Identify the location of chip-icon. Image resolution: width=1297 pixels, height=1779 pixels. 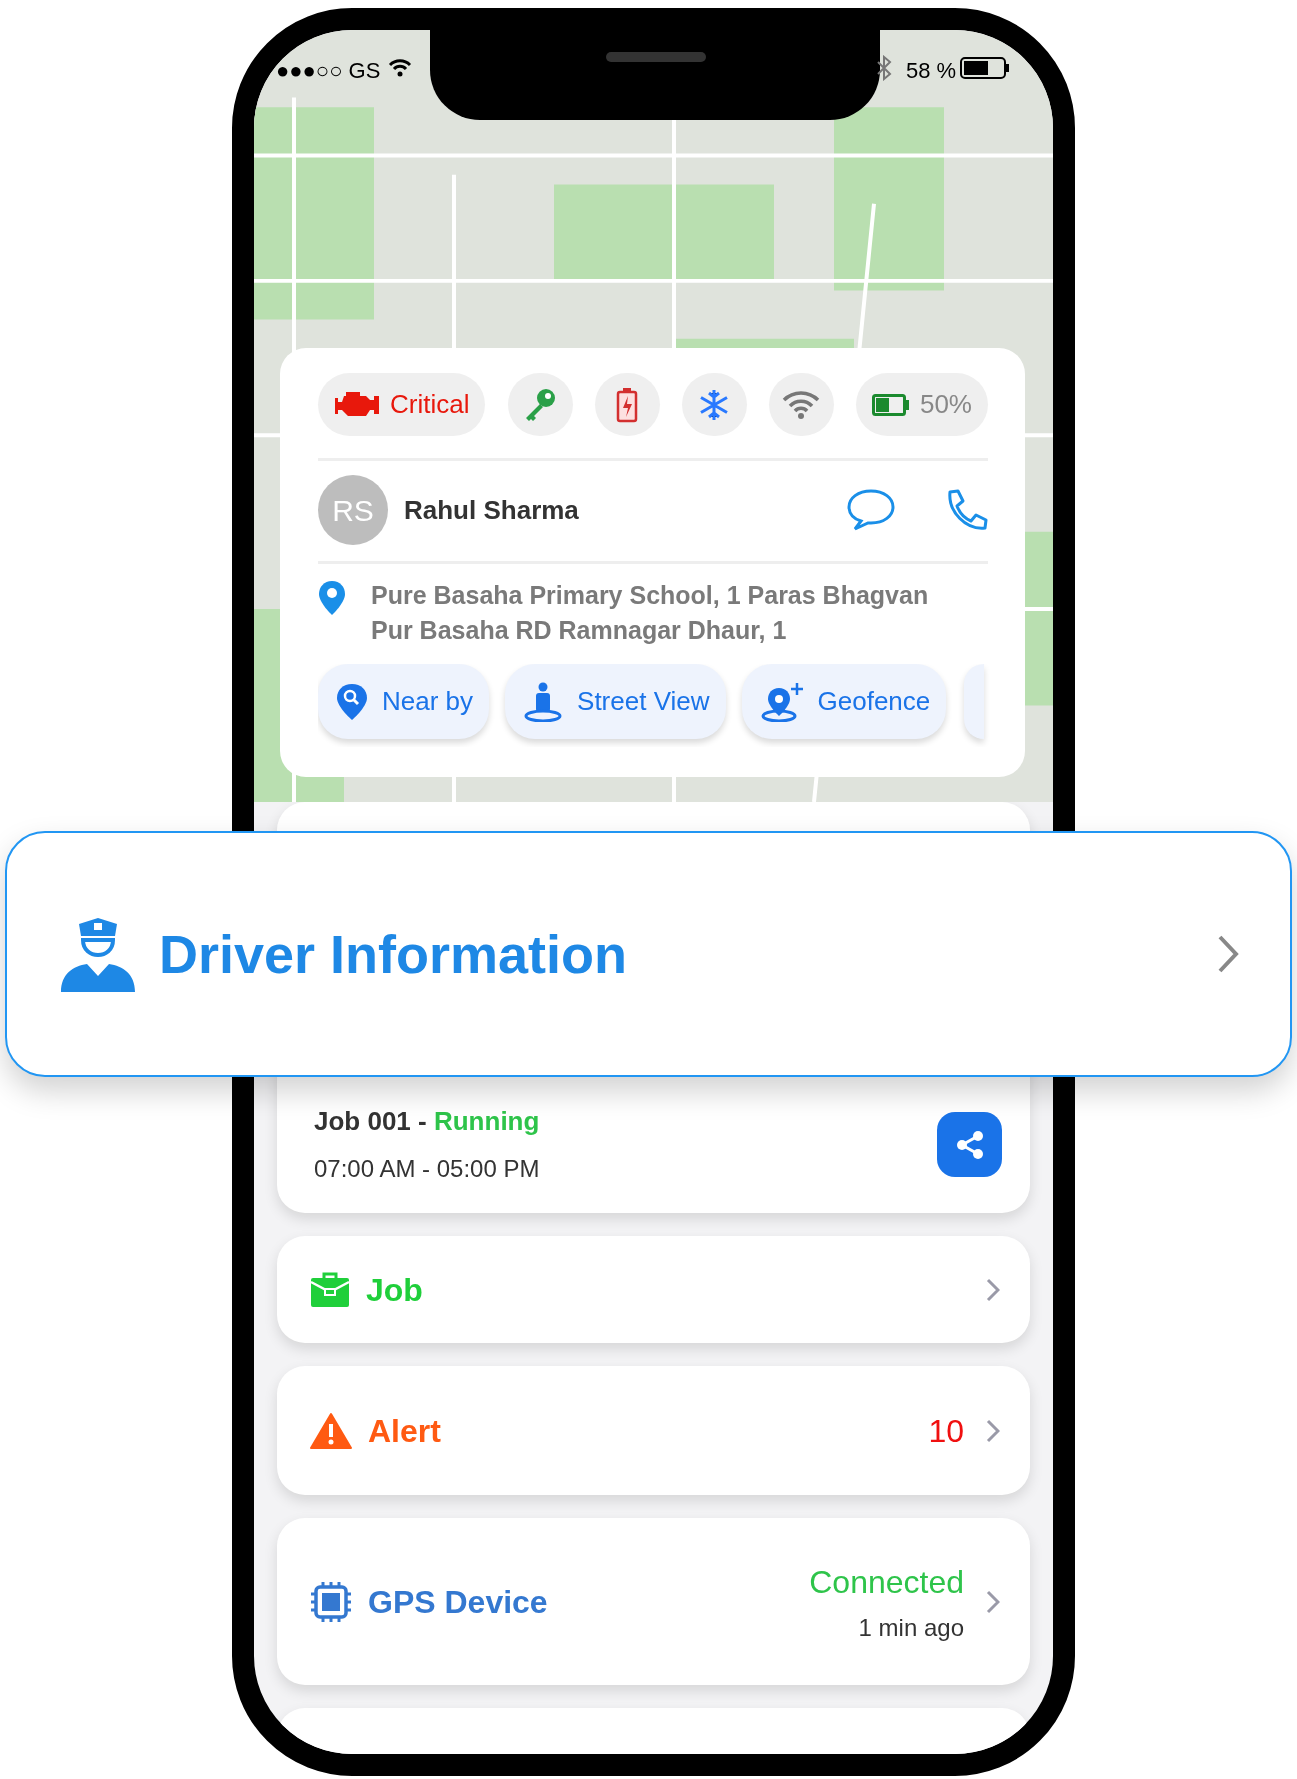
(331, 1601).